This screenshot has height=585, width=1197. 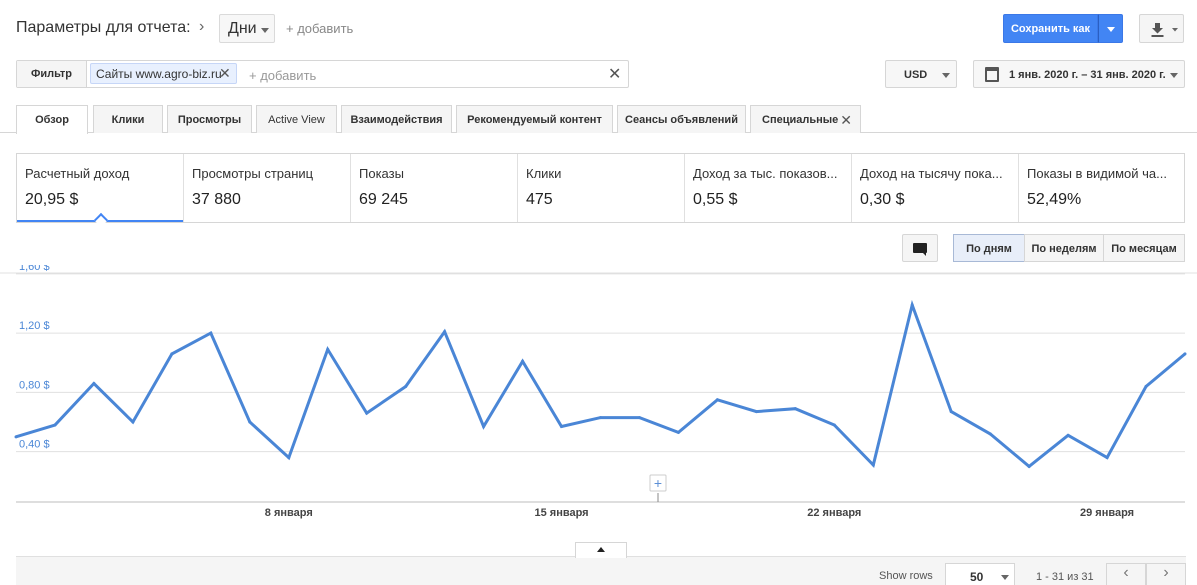 What do you see at coordinates (715, 199) in the screenshot?
I see `metric-value: 0,55 $` at bounding box center [715, 199].